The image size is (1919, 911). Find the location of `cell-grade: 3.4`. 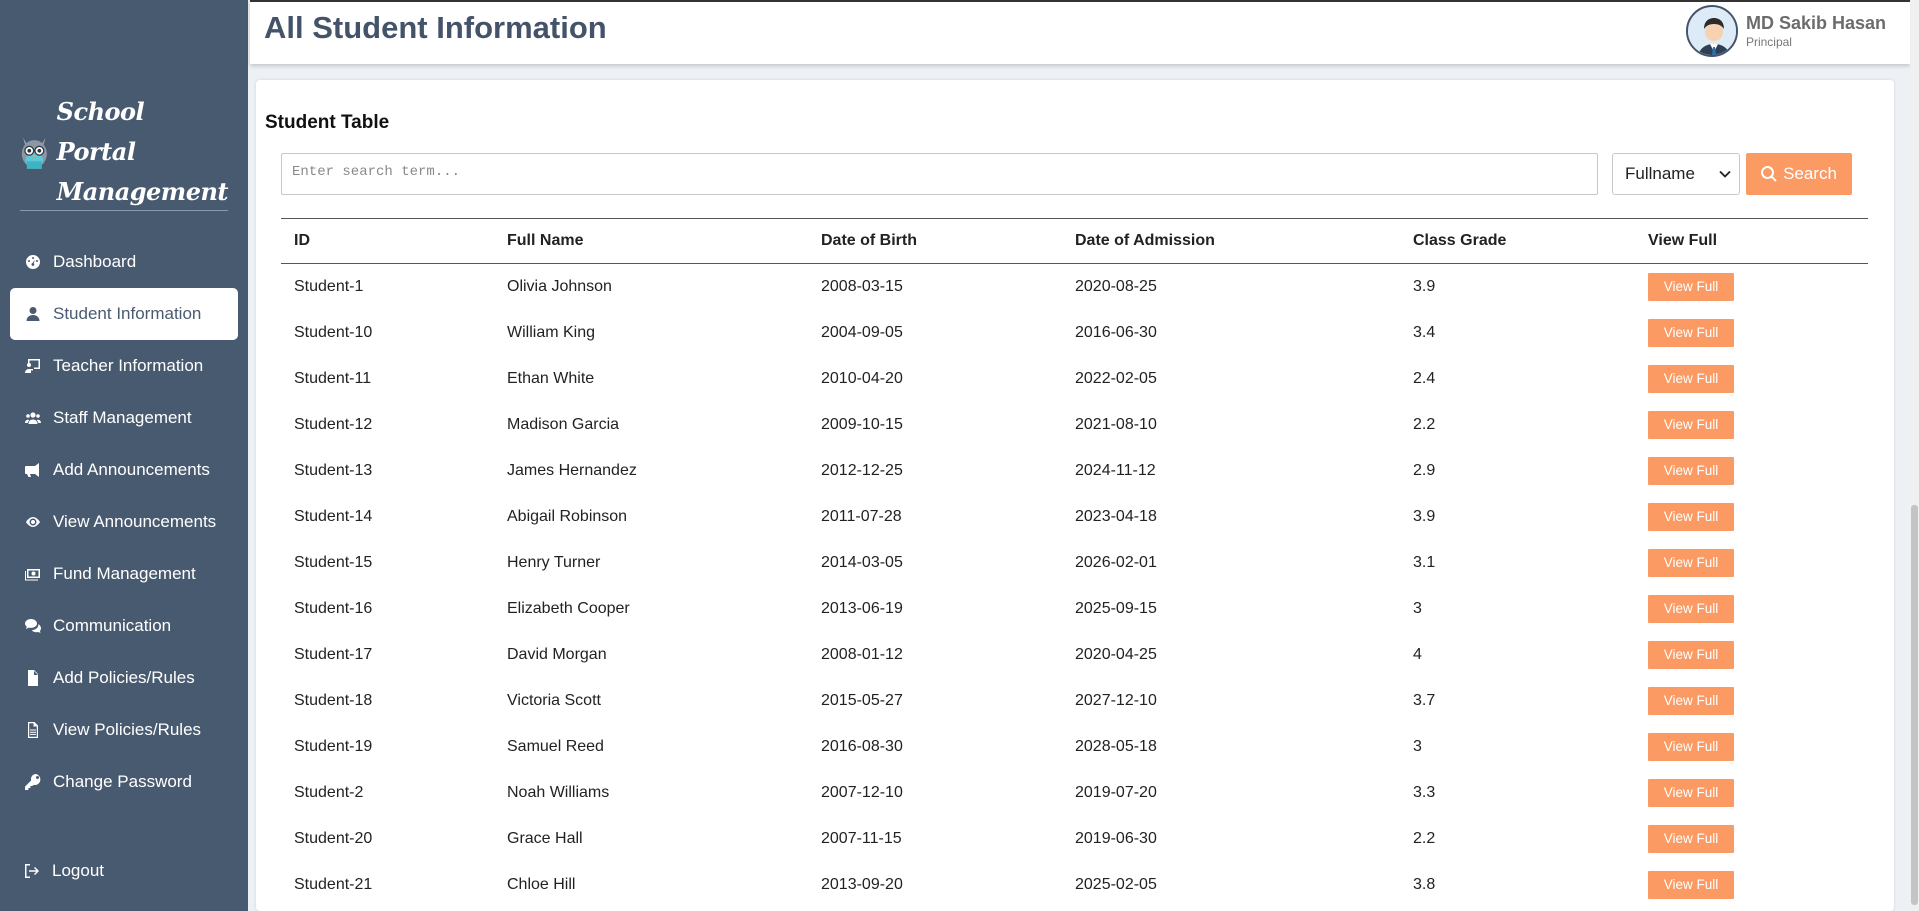

cell-grade: 3.4 is located at coordinates (1424, 332).